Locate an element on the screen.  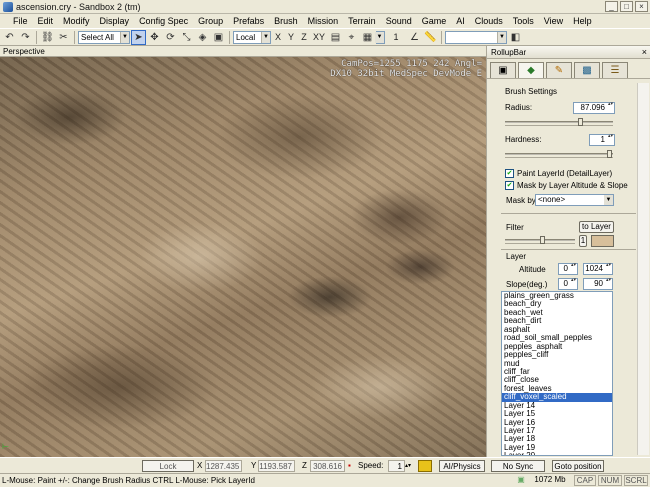
move-icon: ✥ is located at coordinates (154, 37).